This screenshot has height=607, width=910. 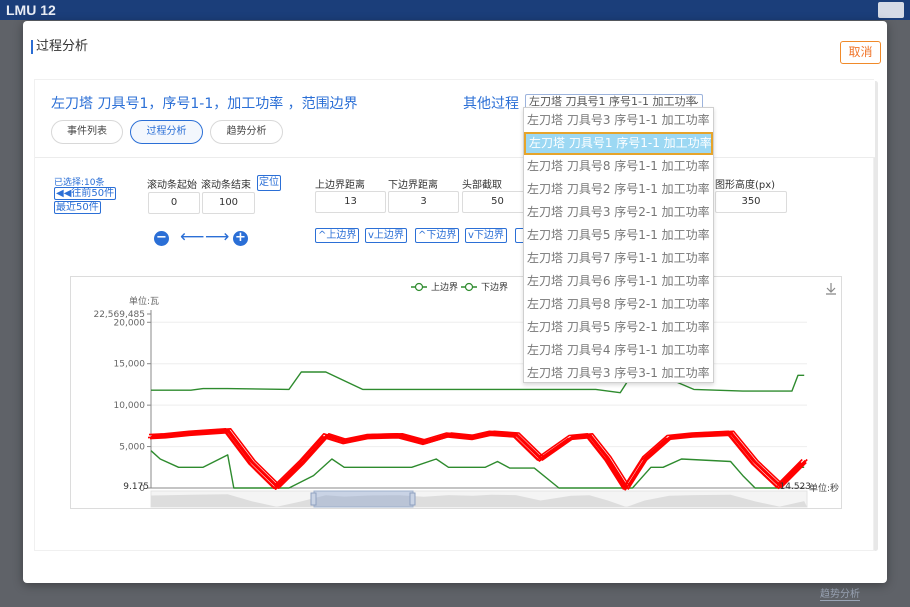 I want to click on graph-height-input: 350, so click(x=751, y=202).